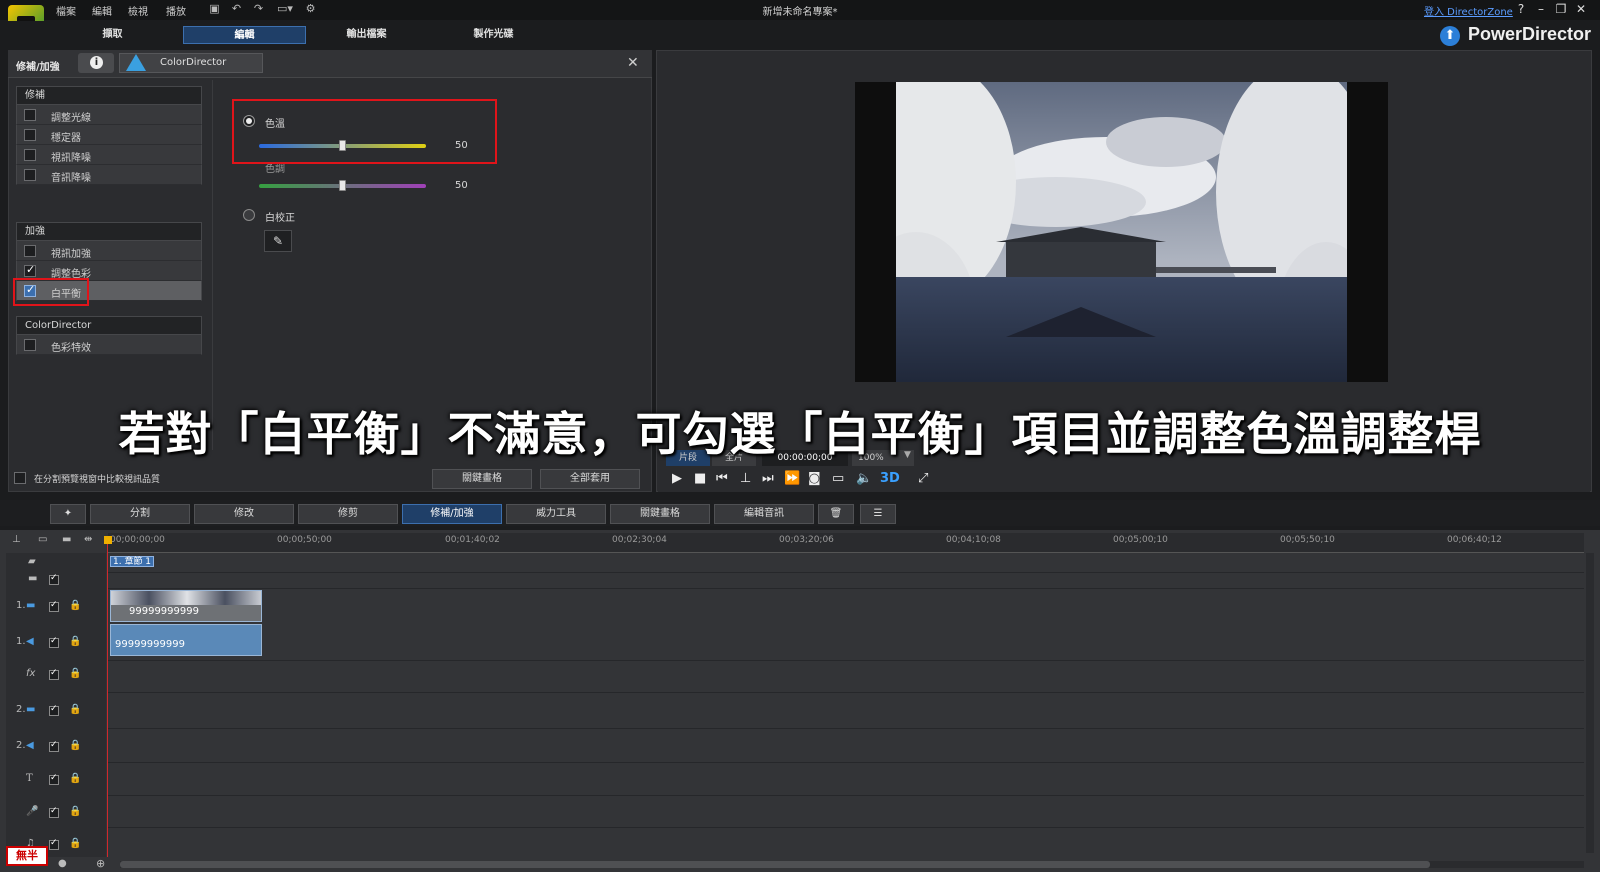  What do you see at coordinates (108, 540) in the screenshot?
I see `playhead-handle` at bounding box center [108, 540].